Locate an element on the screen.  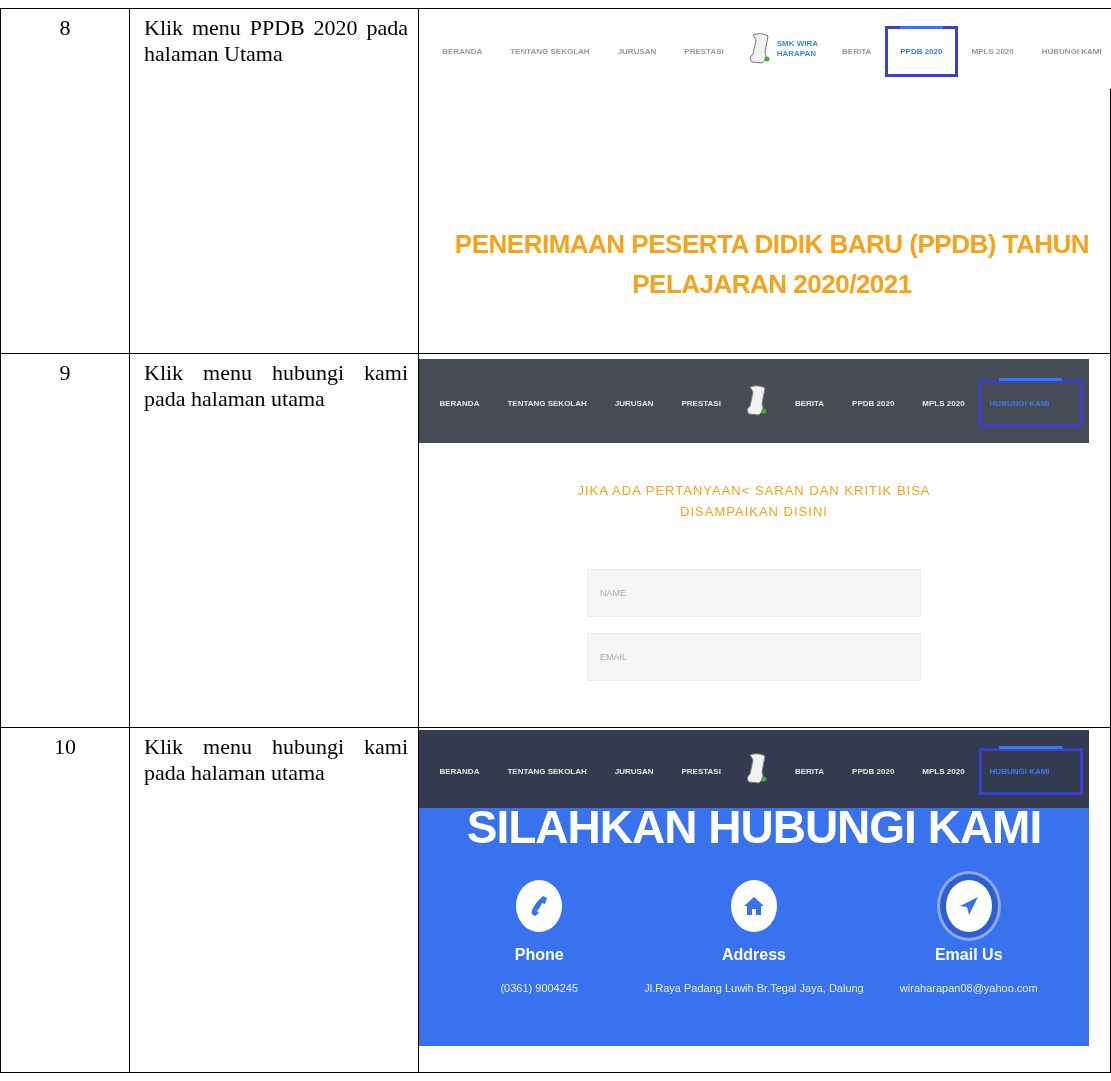
input-field: EMAIL is located at coordinates (754, 656).